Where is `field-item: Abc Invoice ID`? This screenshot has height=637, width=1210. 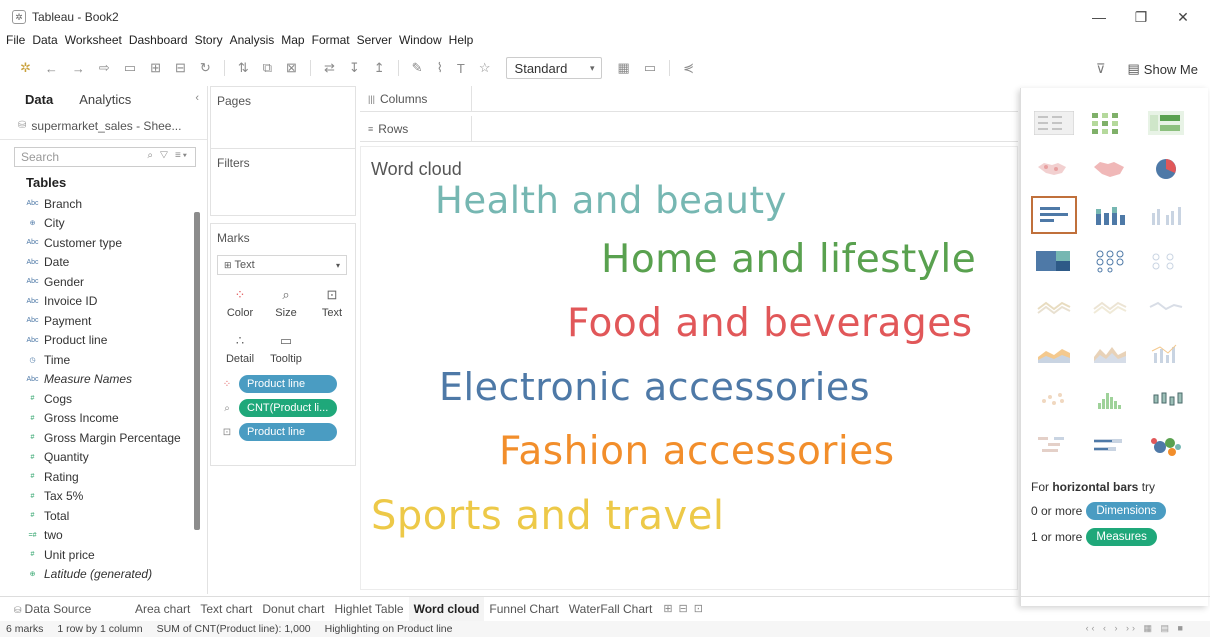 field-item: Abc Invoice ID is located at coordinates (103, 302).